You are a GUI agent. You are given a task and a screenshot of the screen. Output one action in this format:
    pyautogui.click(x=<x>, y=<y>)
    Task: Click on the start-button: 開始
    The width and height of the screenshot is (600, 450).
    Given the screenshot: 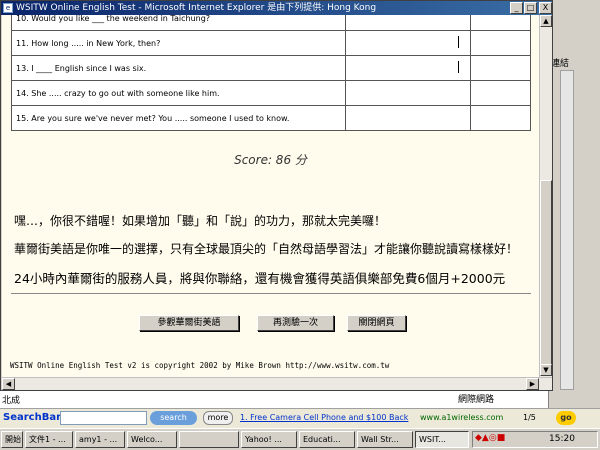 What is the action you would take?
    pyautogui.click(x=12, y=439)
    